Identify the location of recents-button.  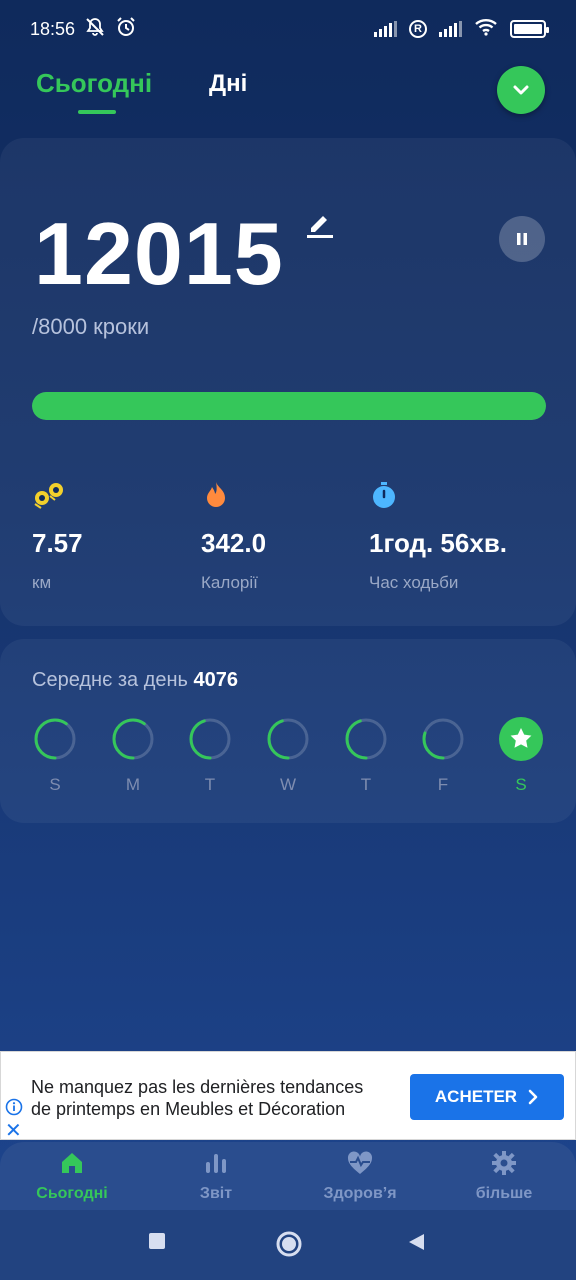
(157, 1243).